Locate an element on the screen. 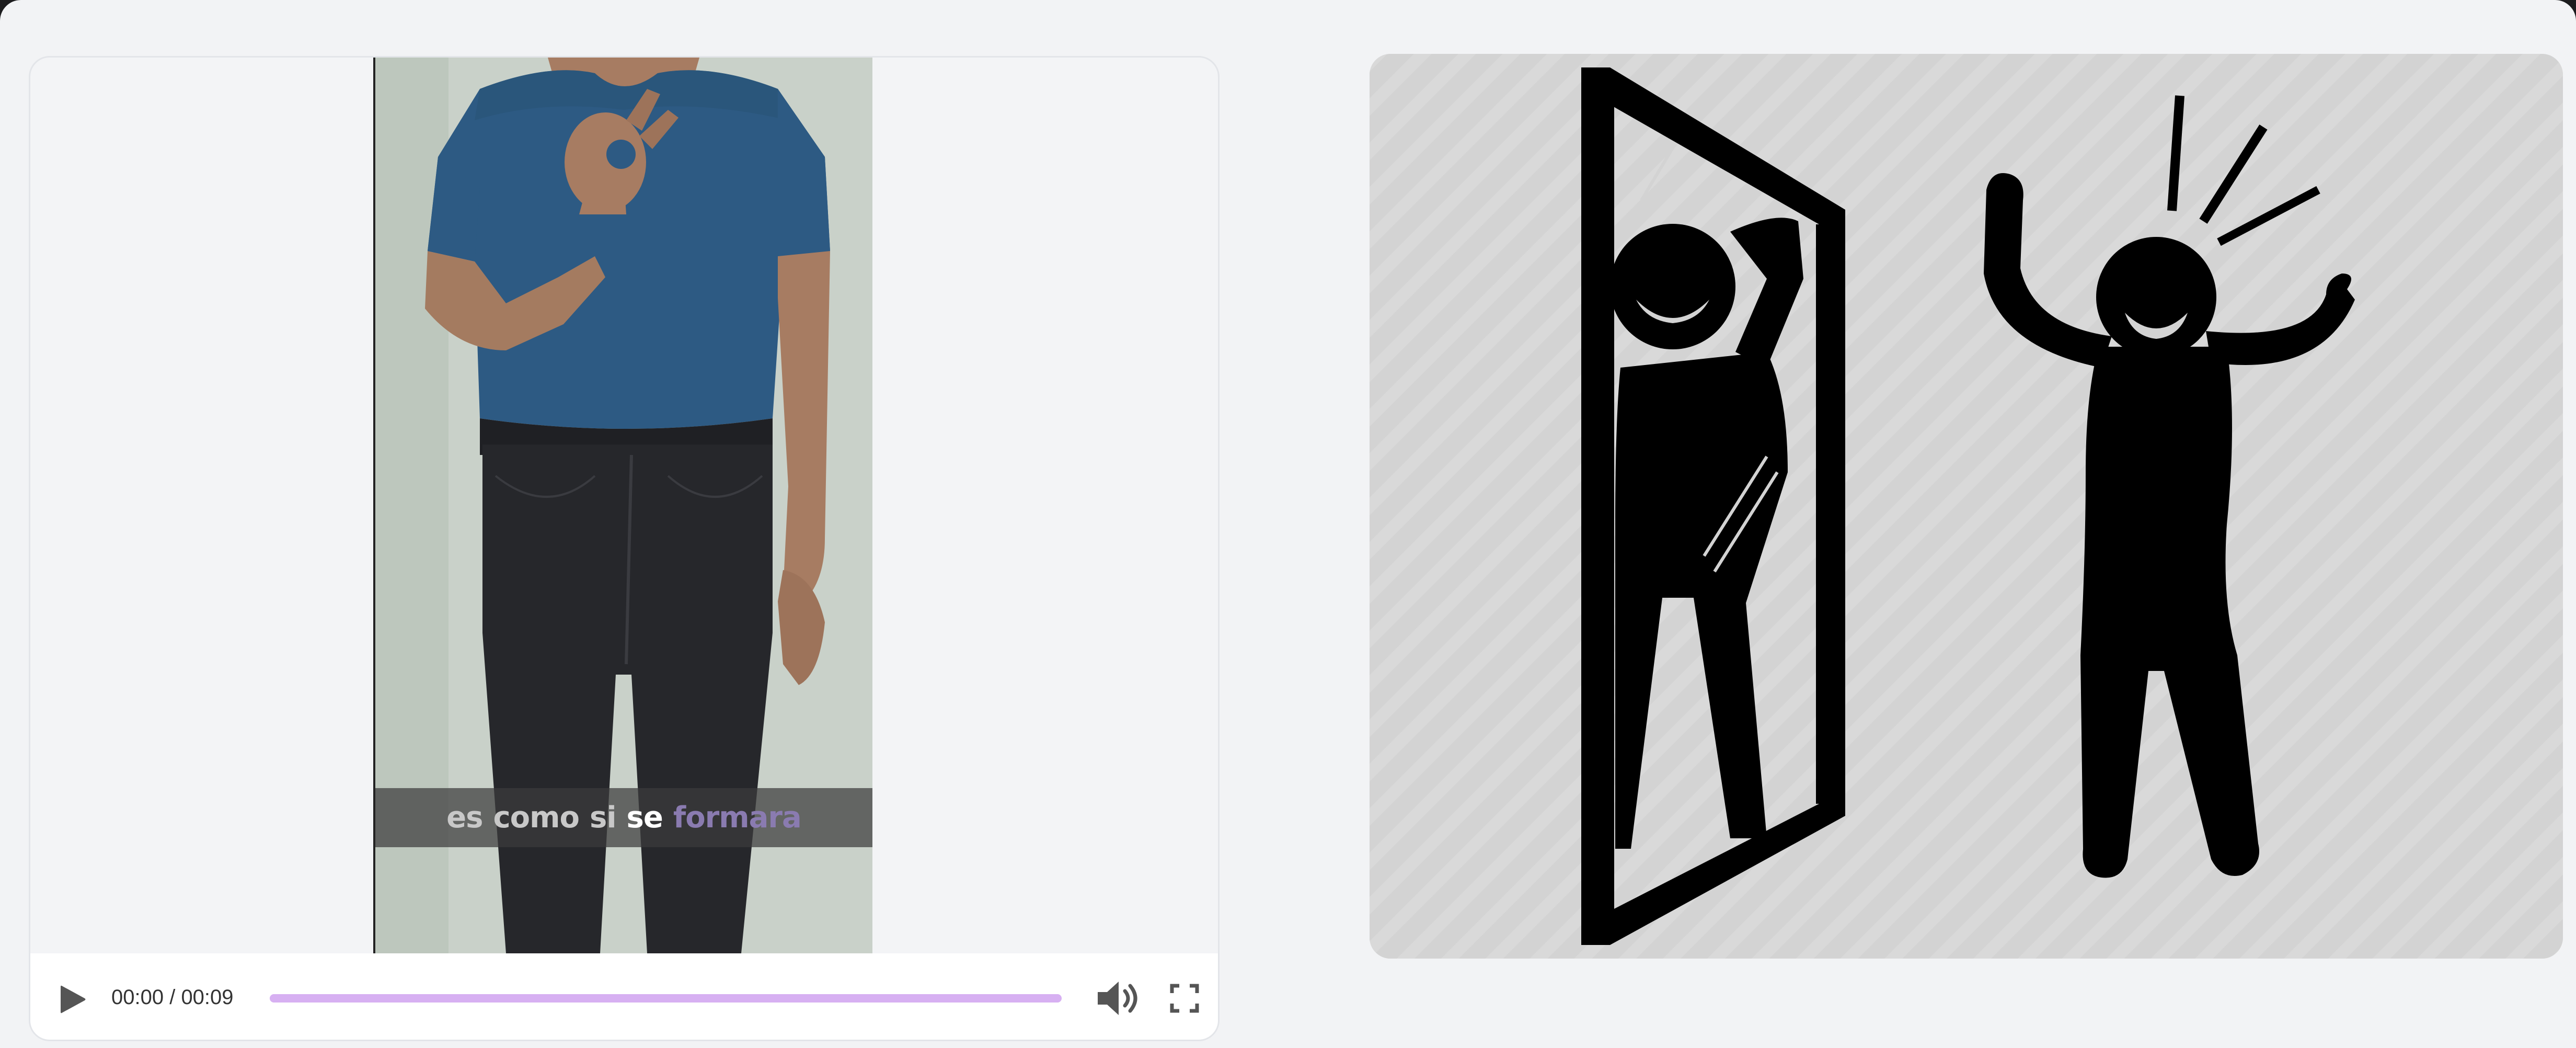 Image resolution: width=2576 pixels, height=1048 pixels. seek-bar is located at coordinates (666, 999).